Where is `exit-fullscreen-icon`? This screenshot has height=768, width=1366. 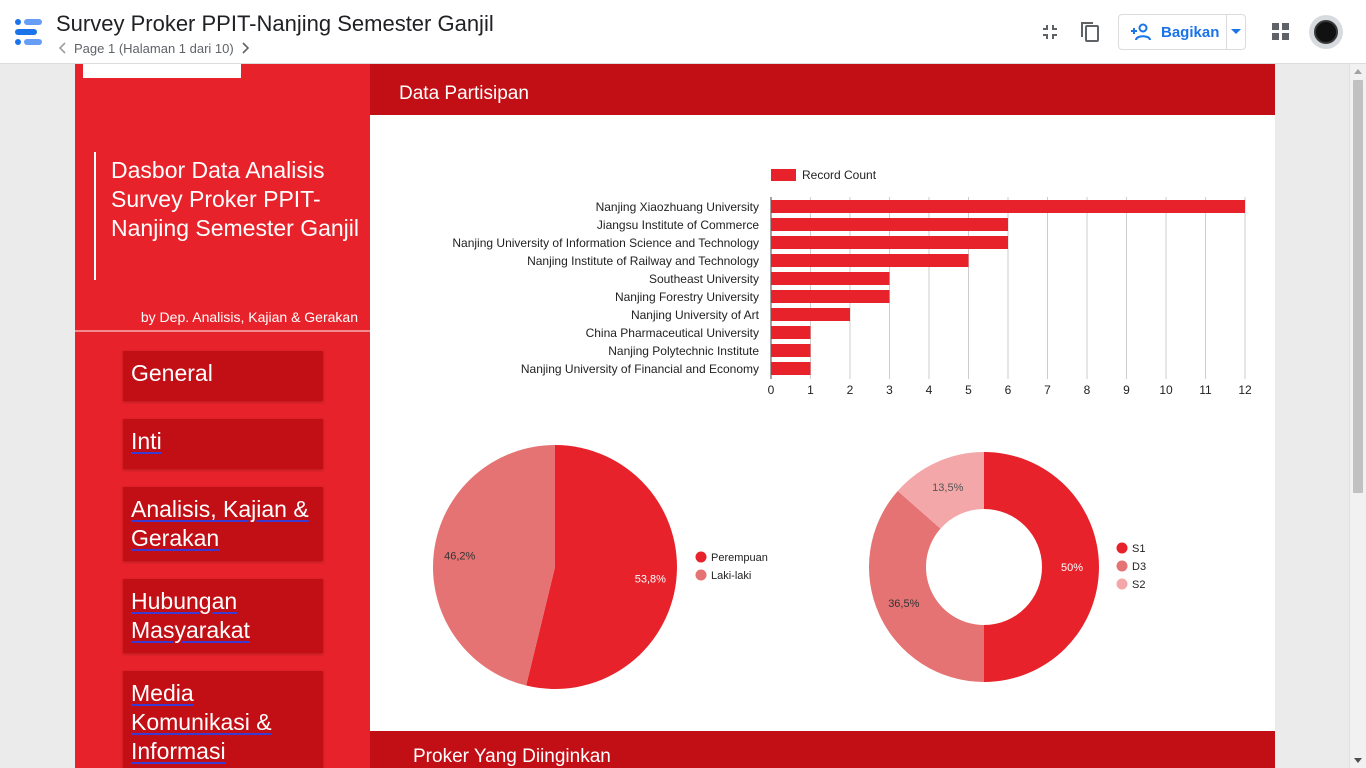 exit-fullscreen-icon is located at coordinates (1050, 32).